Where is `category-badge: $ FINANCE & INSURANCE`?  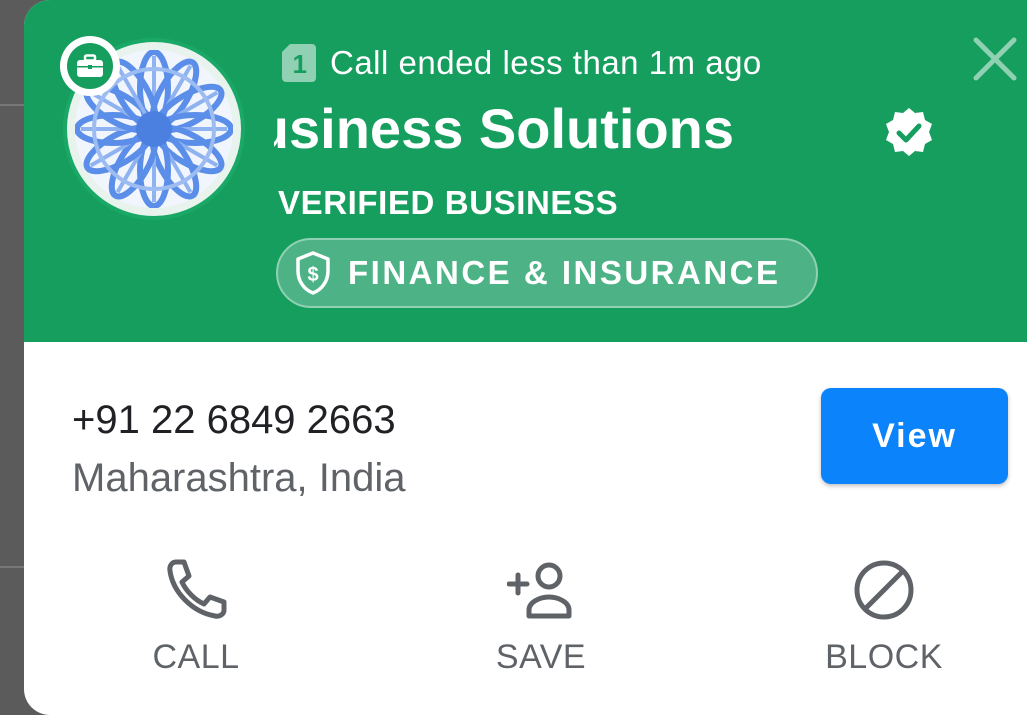 category-badge: $ FINANCE & INSURANCE is located at coordinates (547, 273).